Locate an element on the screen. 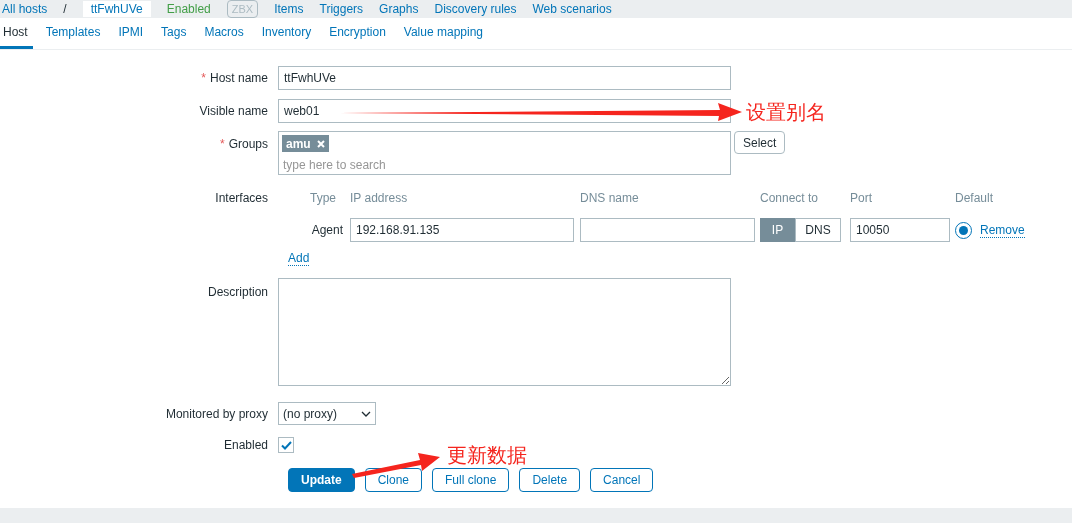 The width and height of the screenshot is (1072, 523). connect-toggle: DNS is located at coordinates (818, 230).